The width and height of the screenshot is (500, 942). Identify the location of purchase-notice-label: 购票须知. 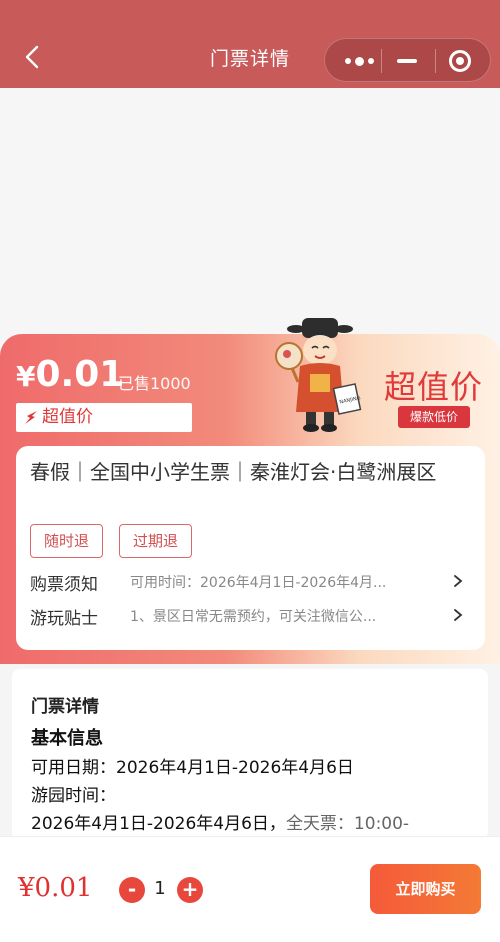
(64, 585).